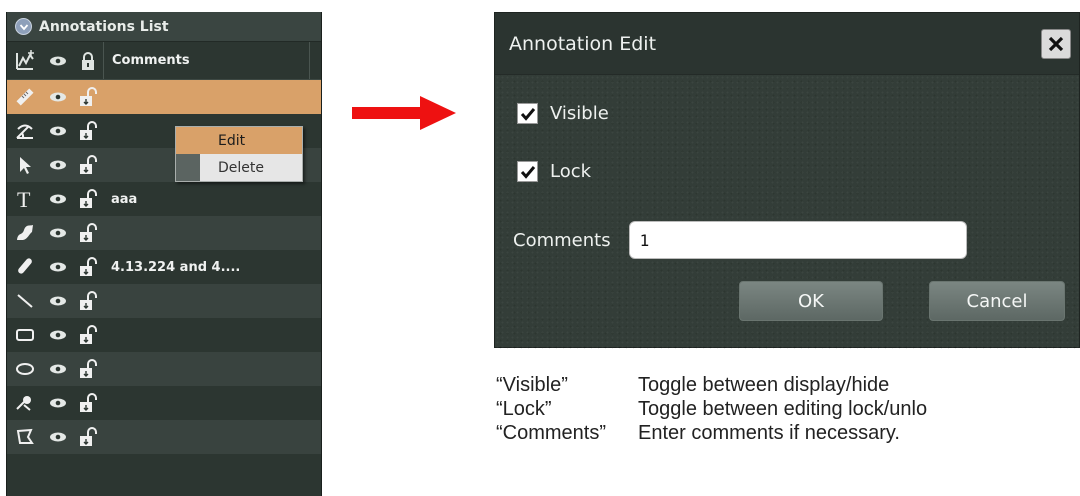 This screenshot has height=496, width=1080. What do you see at coordinates (164, 199) in the screenshot?
I see `annotation-row: Taaa` at bounding box center [164, 199].